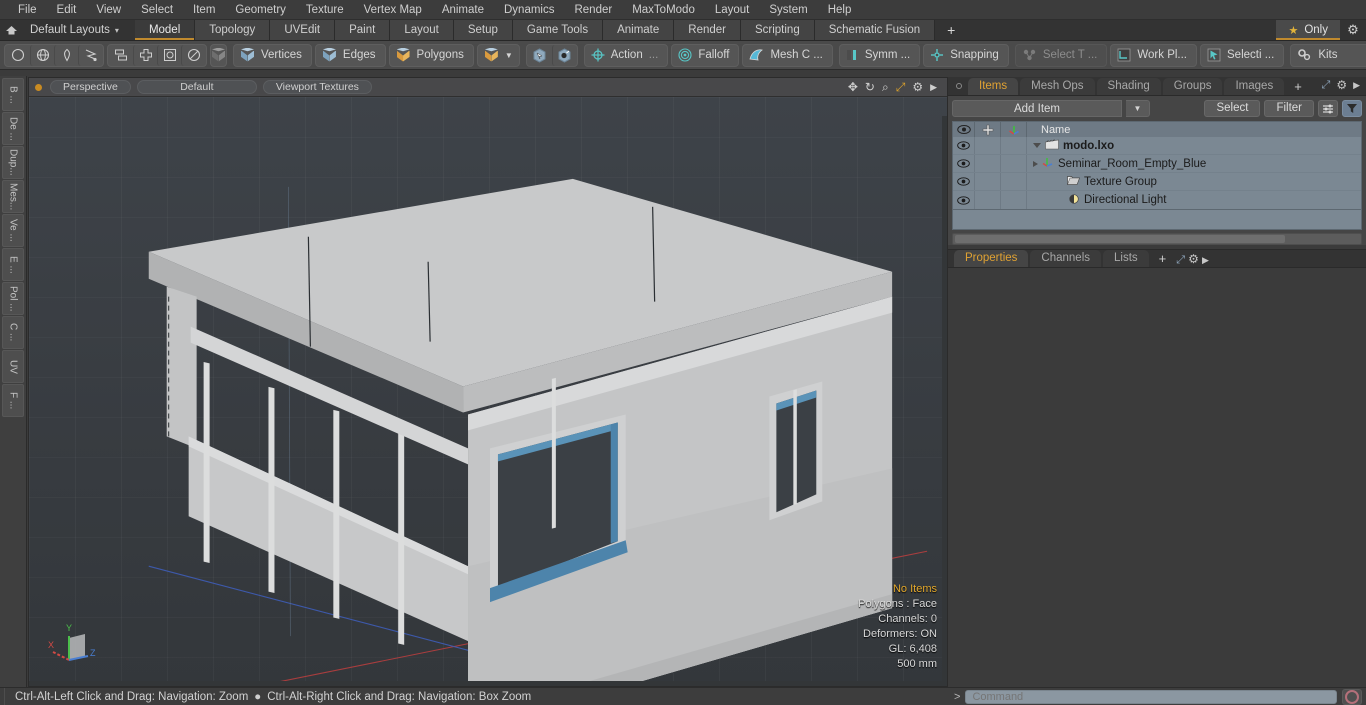  What do you see at coordinates (196, 87) in the screenshot?
I see `viewport-shading-selector: Default` at bounding box center [196, 87].